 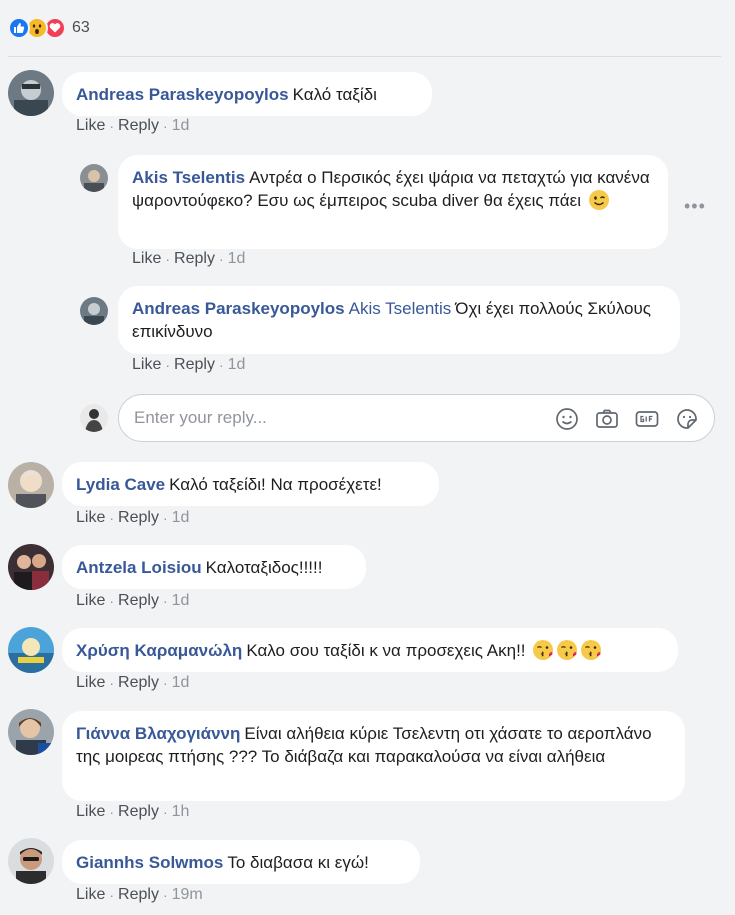 What do you see at coordinates (599, 200) in the screenshot?
I see `wink-emoji` at bounding box center [599, 200].